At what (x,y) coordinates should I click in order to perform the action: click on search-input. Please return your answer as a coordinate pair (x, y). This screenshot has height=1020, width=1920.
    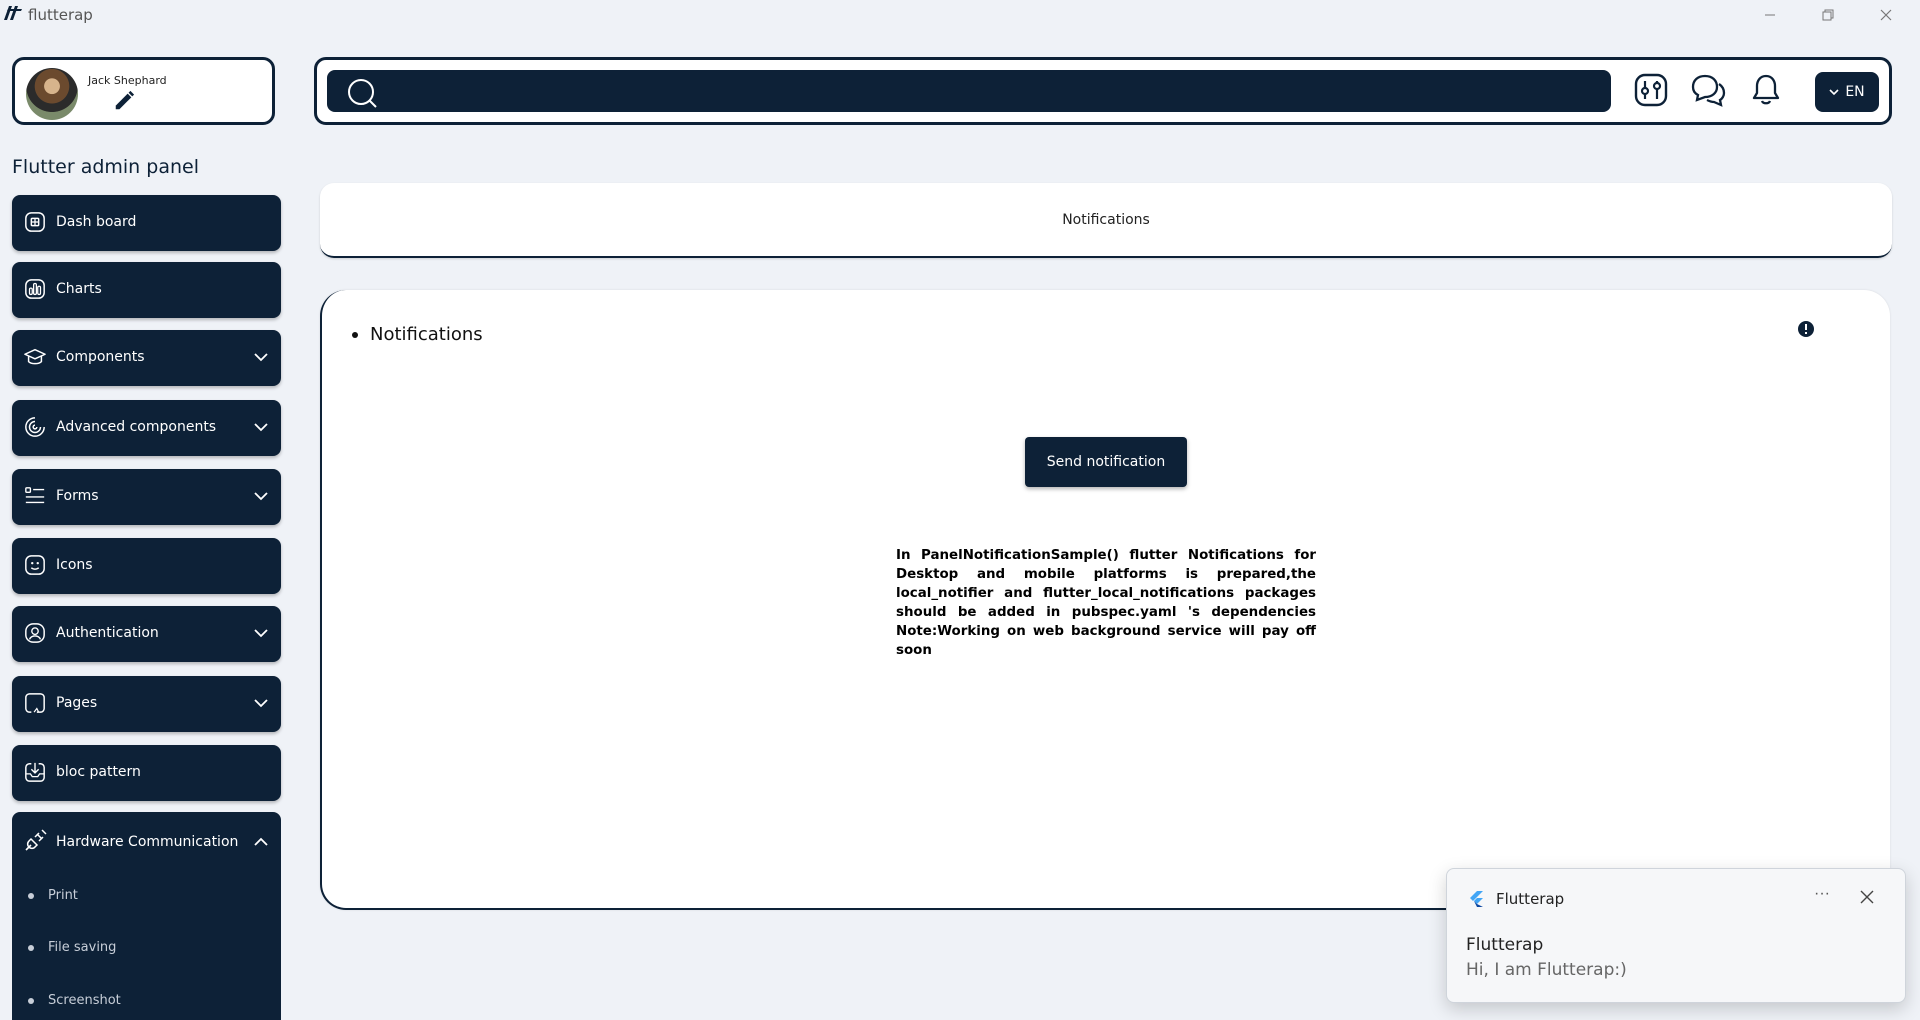
    Looking at the image, I should click on (992, 91).